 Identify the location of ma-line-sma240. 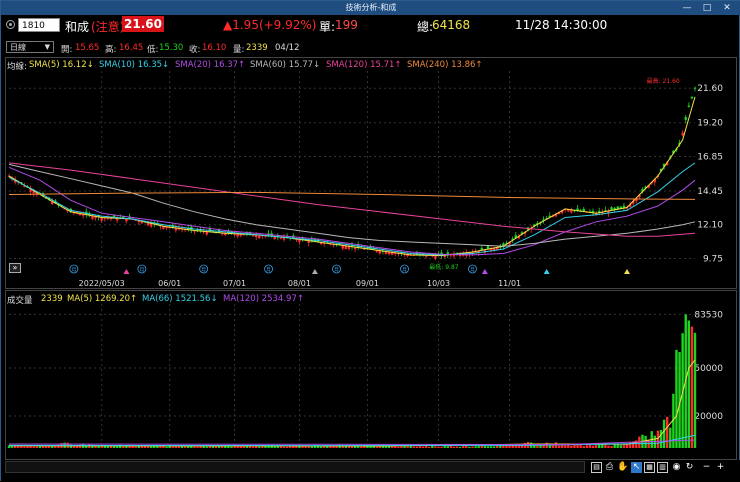
(352, 195).